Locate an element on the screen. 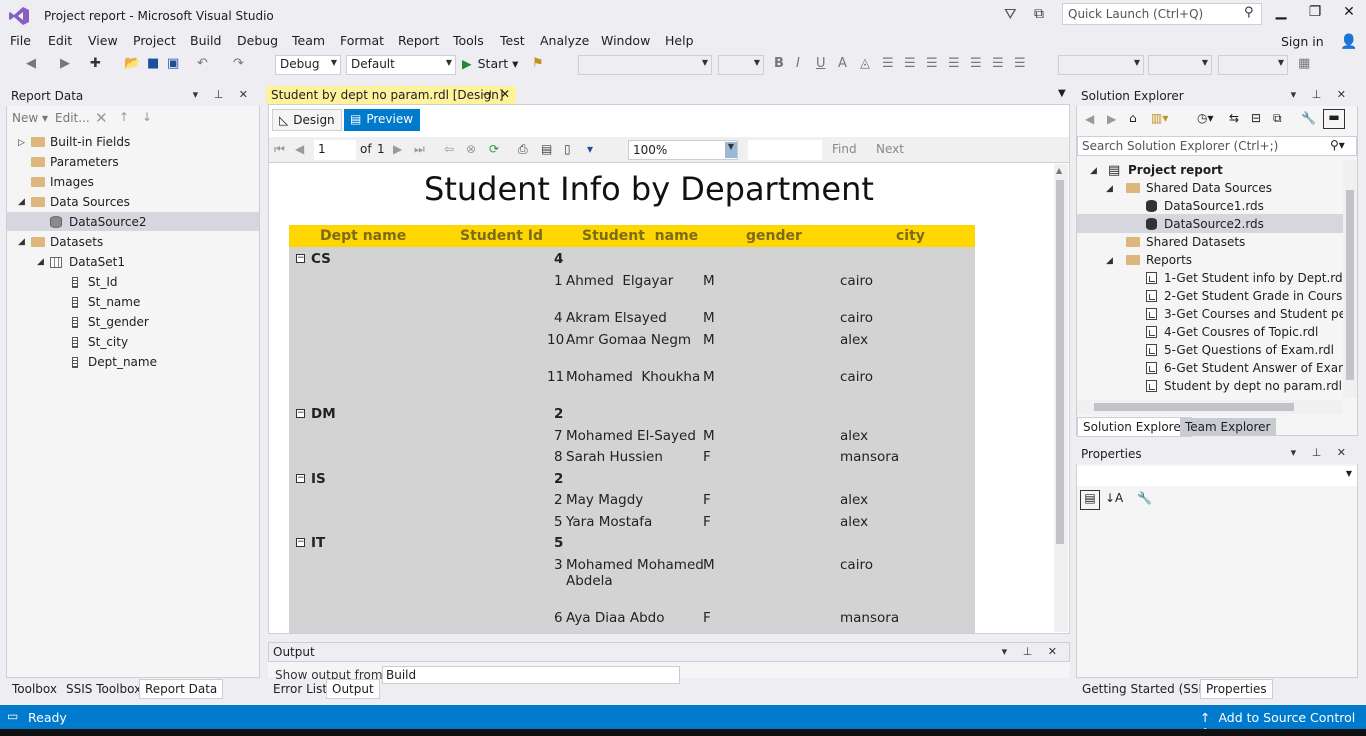 The image size is (1366, 736). output-source-select: Build is located at coordinates (531, 675).